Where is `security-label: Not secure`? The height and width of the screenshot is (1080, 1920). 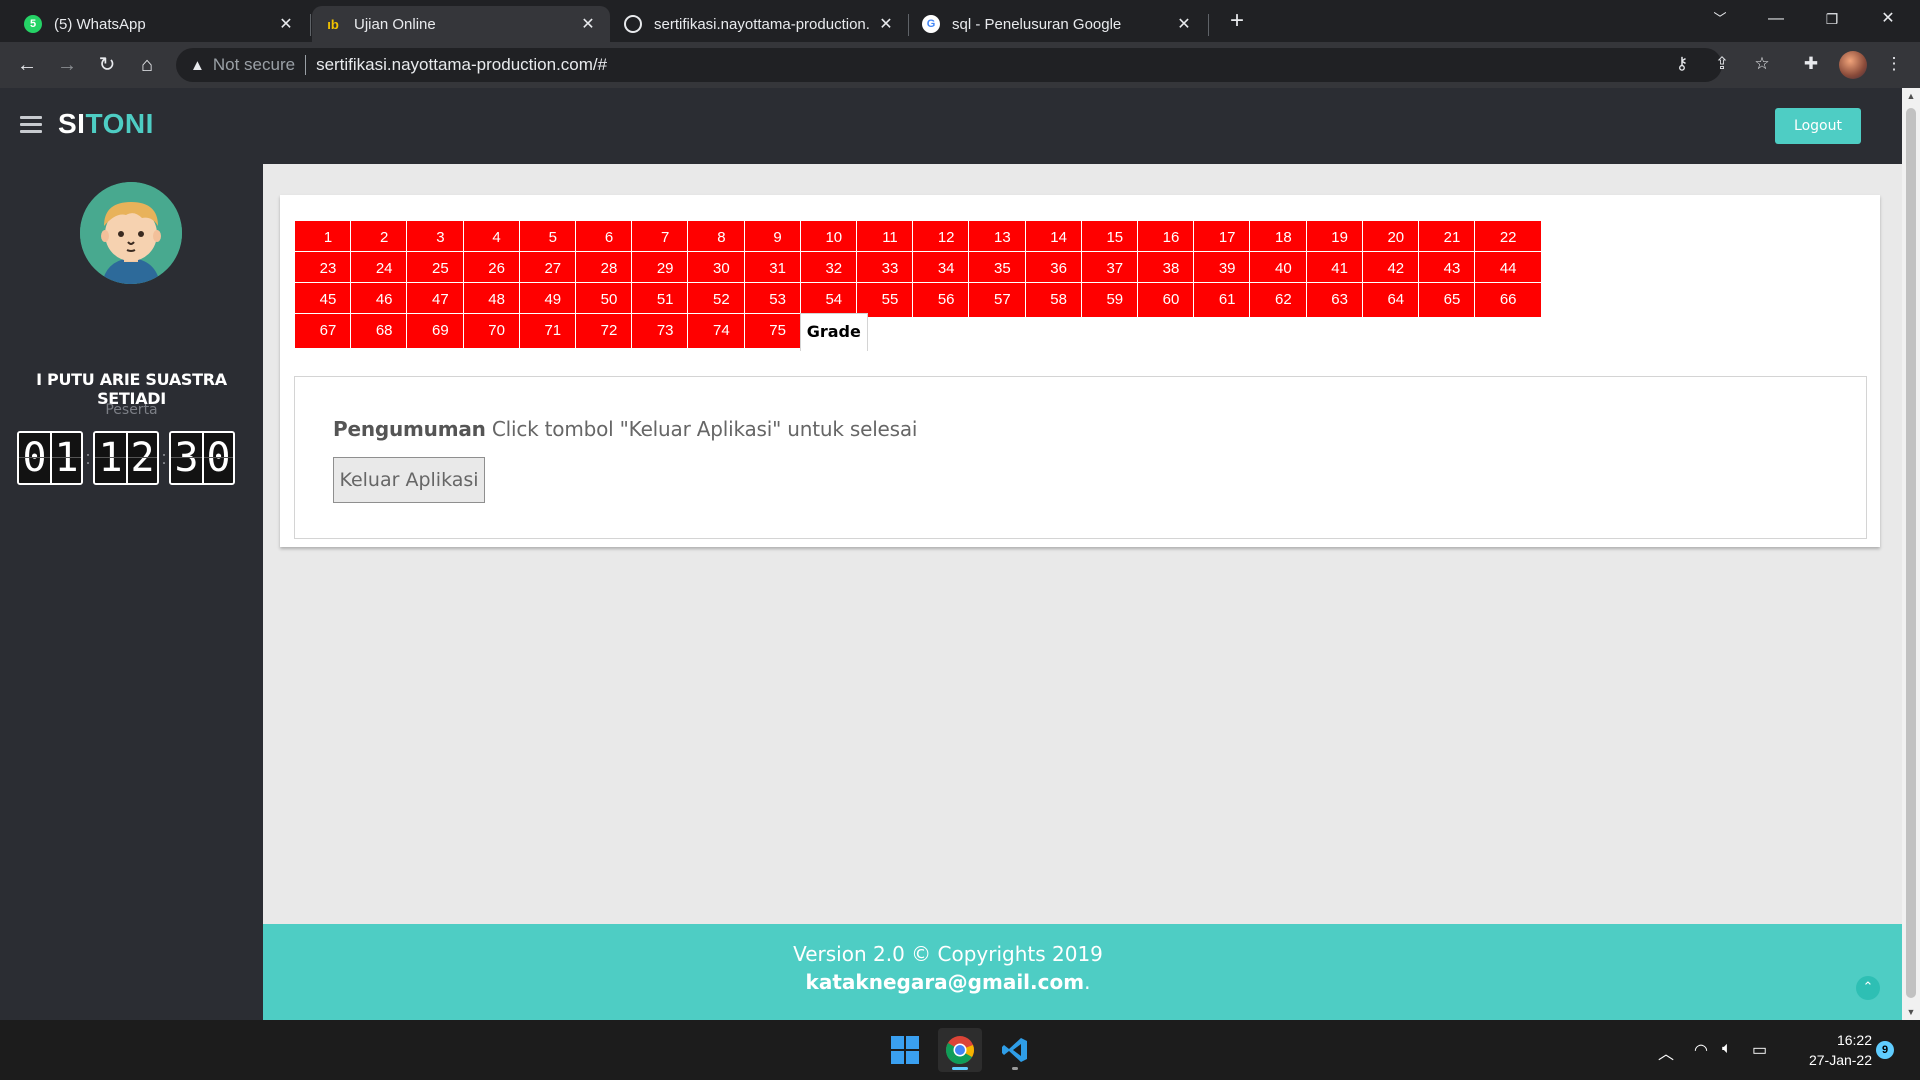
security-label: Not secure is located at coordinates (254, 65).